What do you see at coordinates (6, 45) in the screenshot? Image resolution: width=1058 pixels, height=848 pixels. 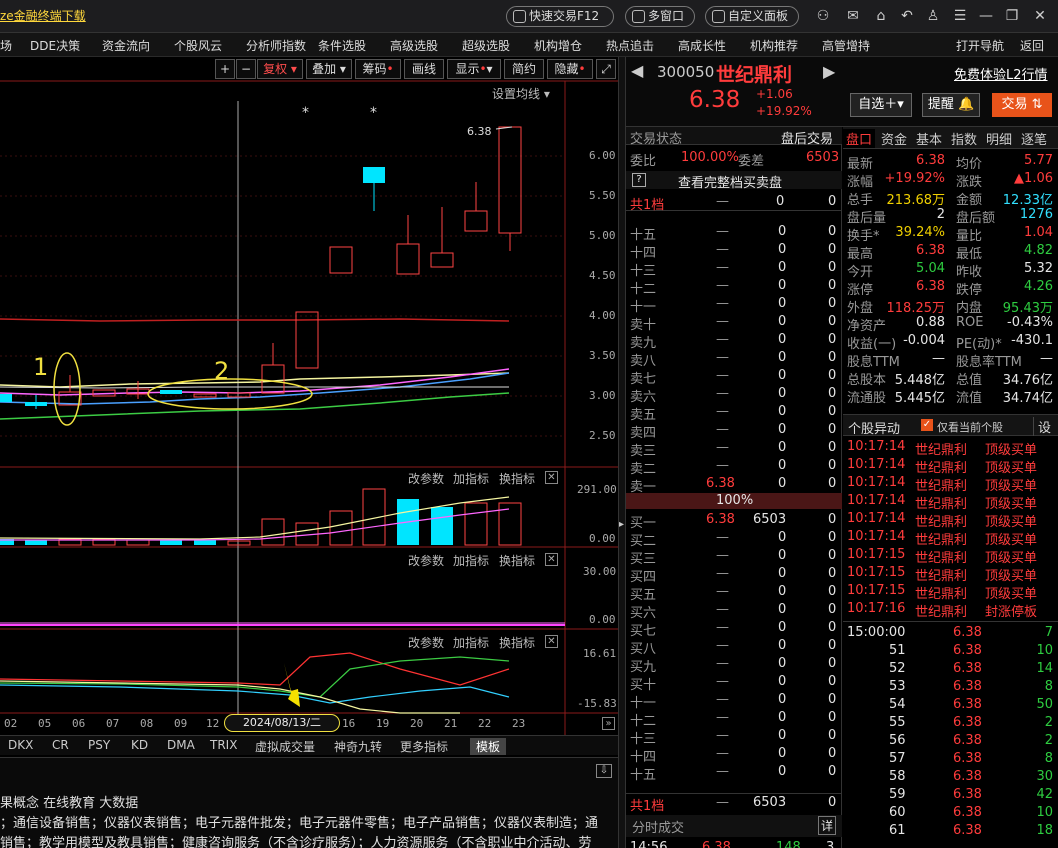 I see `menu-item: 场` at bounding box center [6, 45].